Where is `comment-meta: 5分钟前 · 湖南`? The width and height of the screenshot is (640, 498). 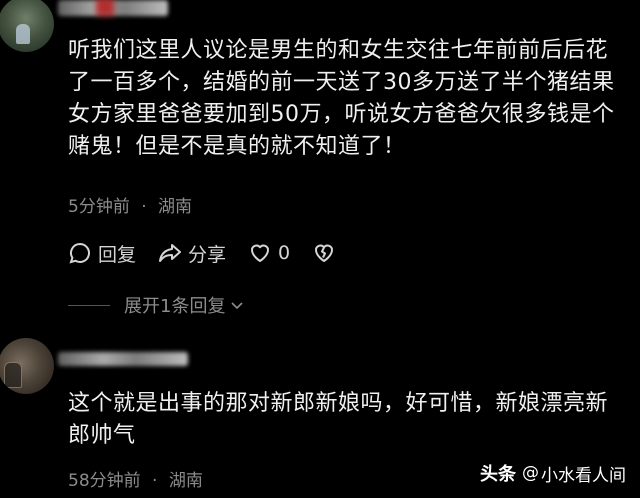
comment-meta: 5分钟前 · 湖南 is located at coordinates (130, 204).